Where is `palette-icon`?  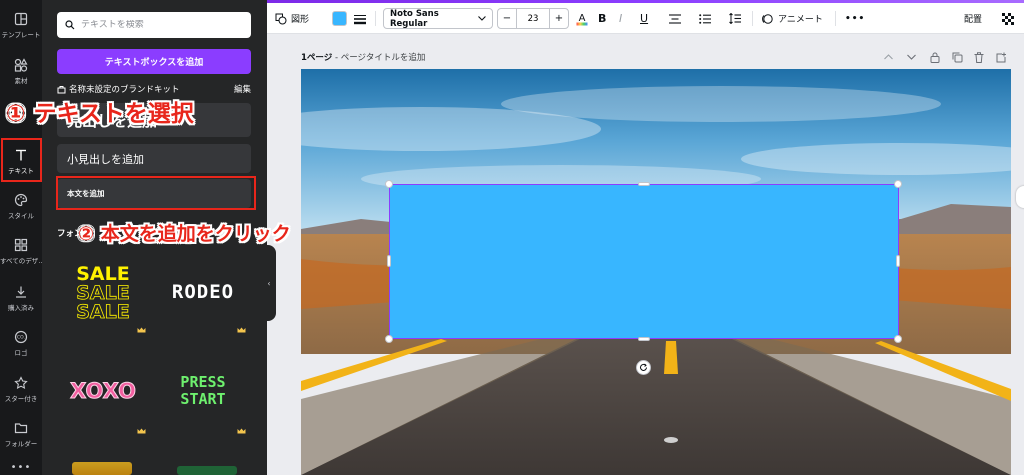 palette-icon is located at coordinates (21, 199).